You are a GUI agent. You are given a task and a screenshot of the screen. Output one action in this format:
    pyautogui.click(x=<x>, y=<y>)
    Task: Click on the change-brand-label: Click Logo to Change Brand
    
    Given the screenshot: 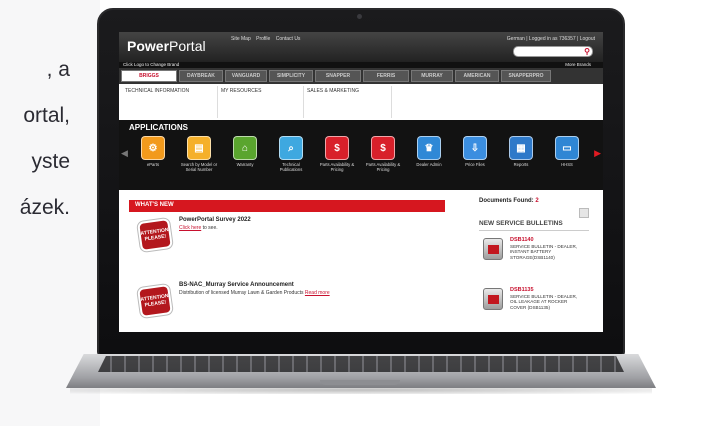 What is the action you would take?
    pyautogui.click(x=151, y=64)
    